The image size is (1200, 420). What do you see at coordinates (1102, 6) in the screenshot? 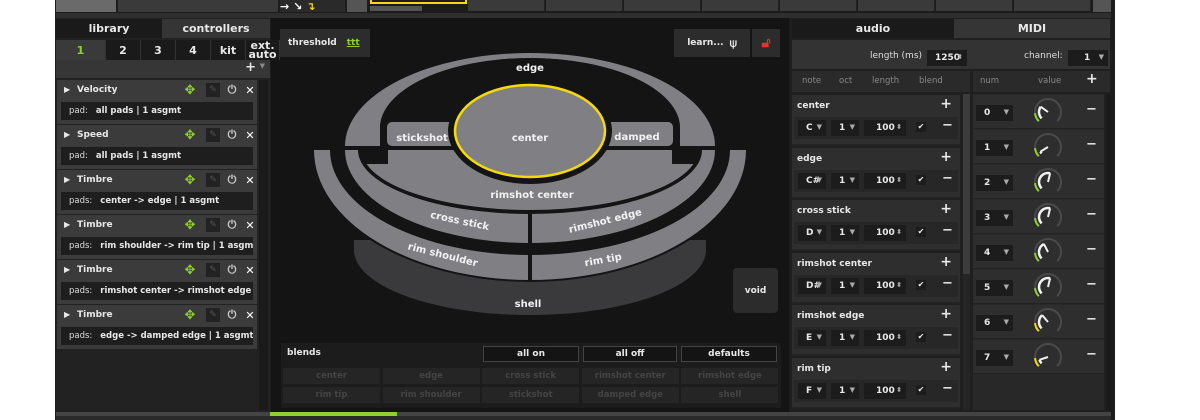
I see `scroll-button` at bounding box center [1102, 6].